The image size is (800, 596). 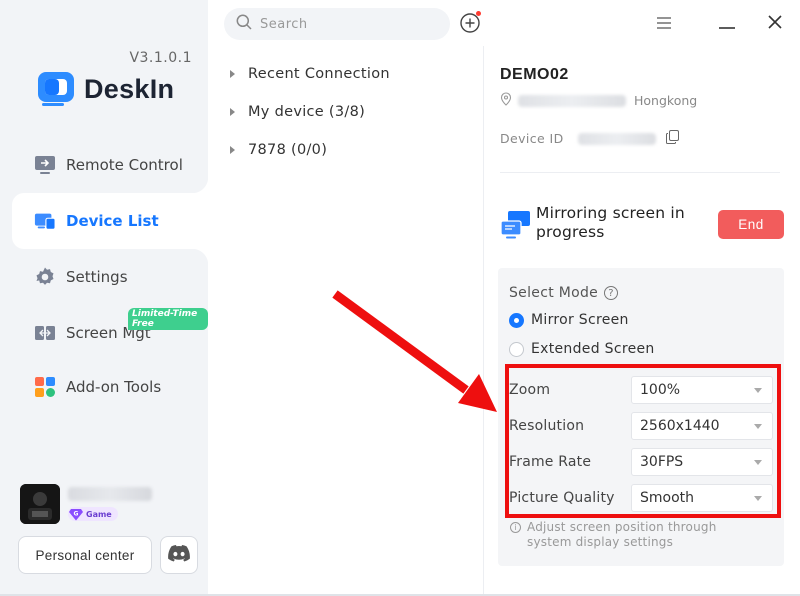 What do you see at coordinates (114, 387) in the screenshot?
I see `sidebar-item-label: Add-on Tools` at bounding box center [114, 387].